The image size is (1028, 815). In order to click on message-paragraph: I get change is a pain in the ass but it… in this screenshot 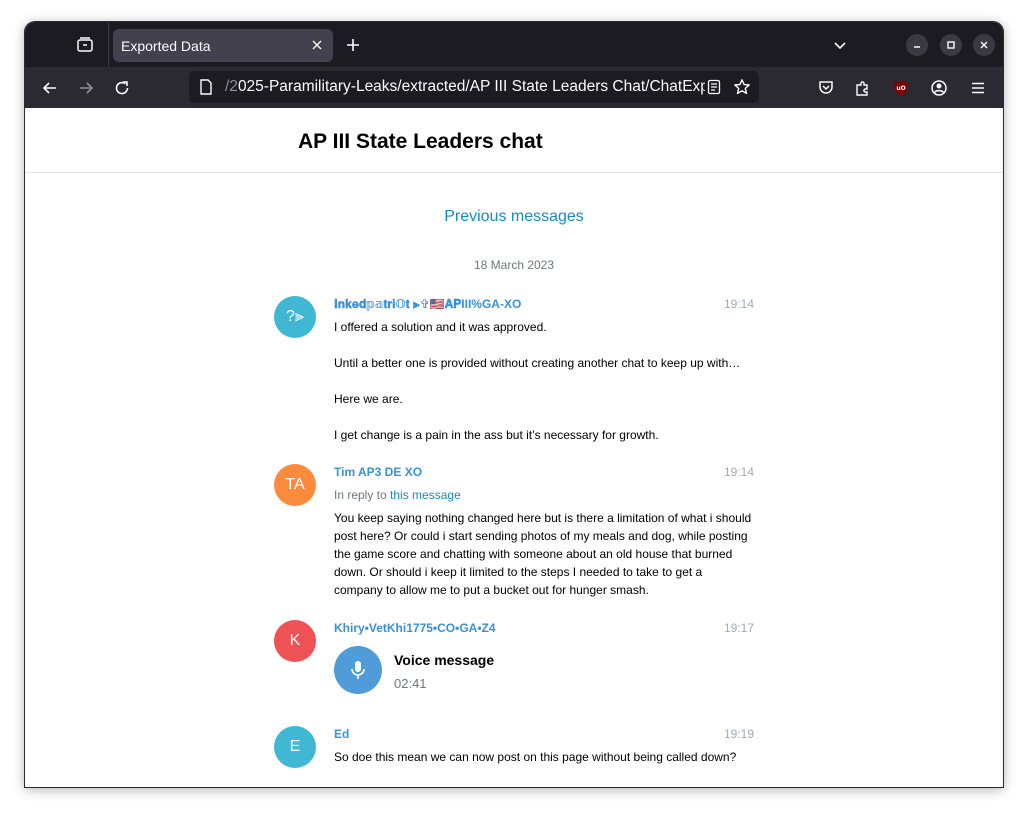, I will do `click(496, 435)`.